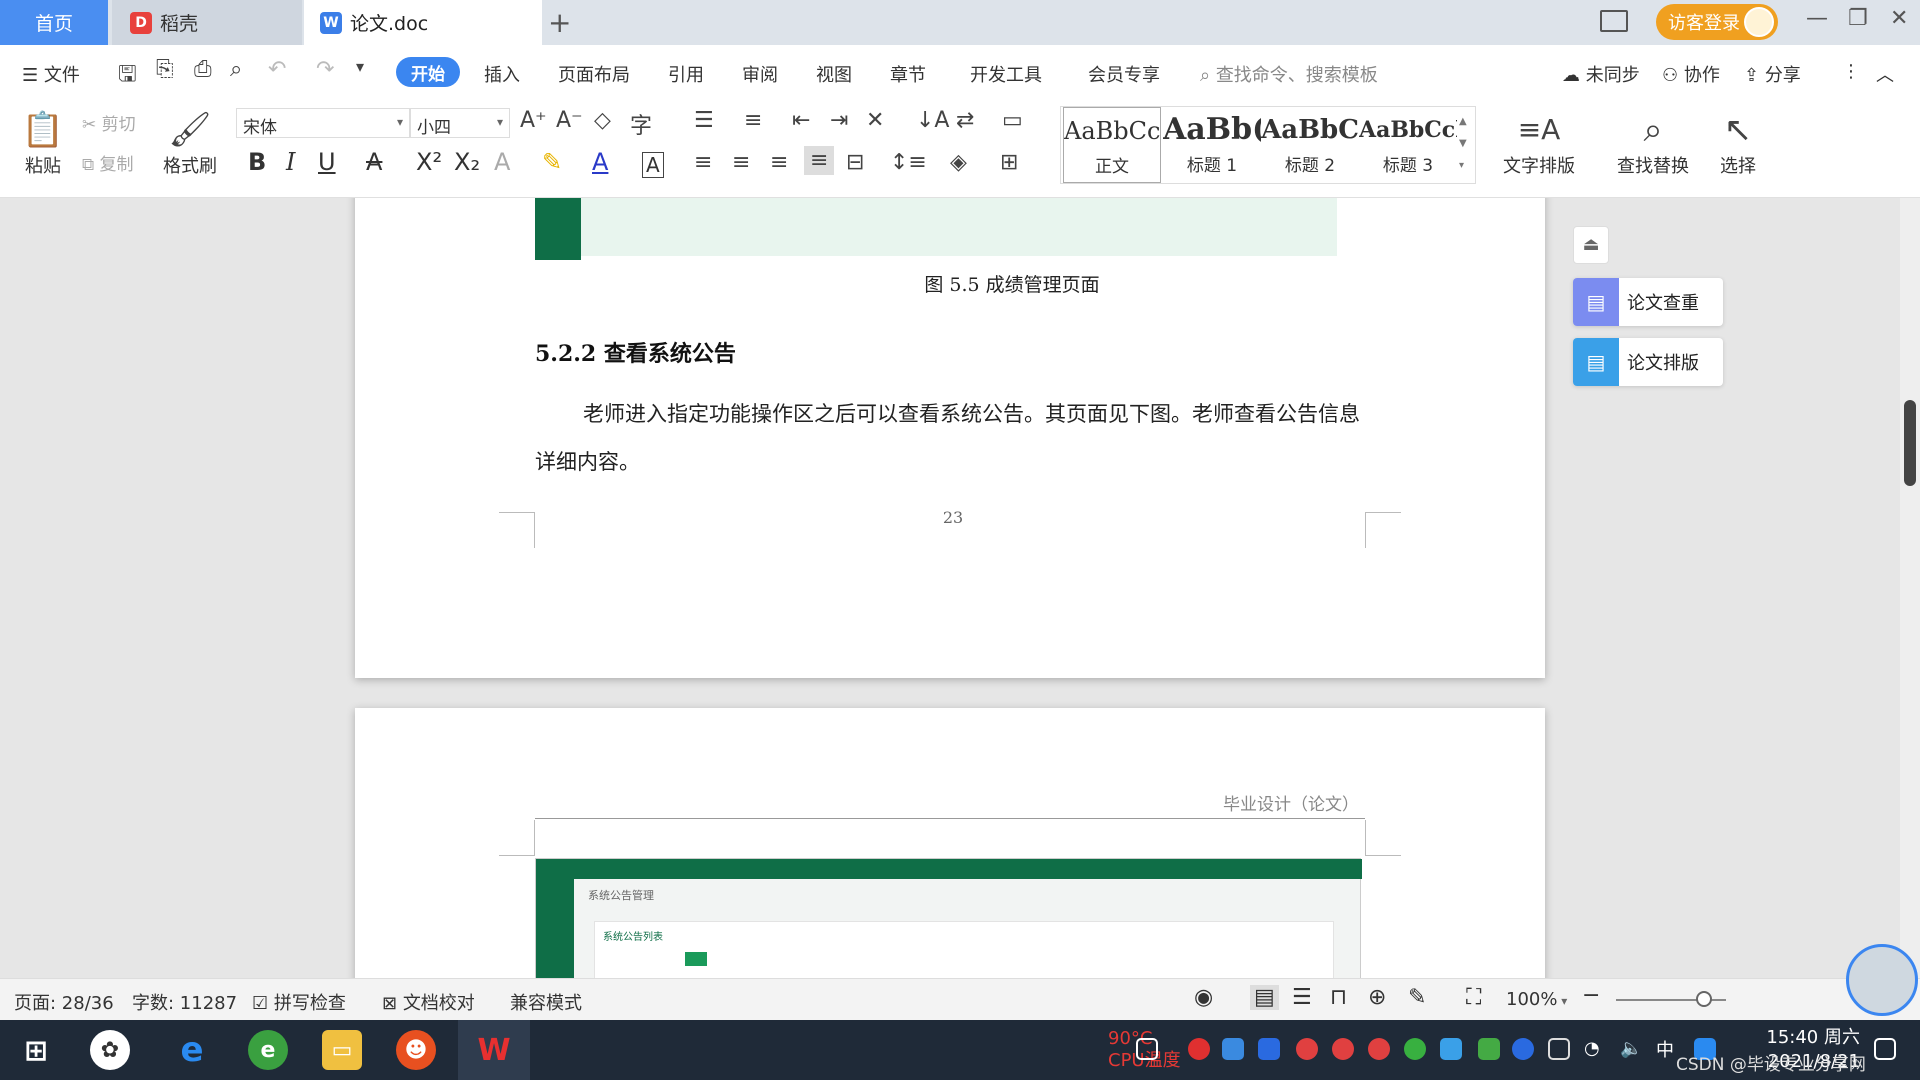  Describe the element at coordinates (165, 69) in the screenshot. I see `output-icon: ⎘` at that location.